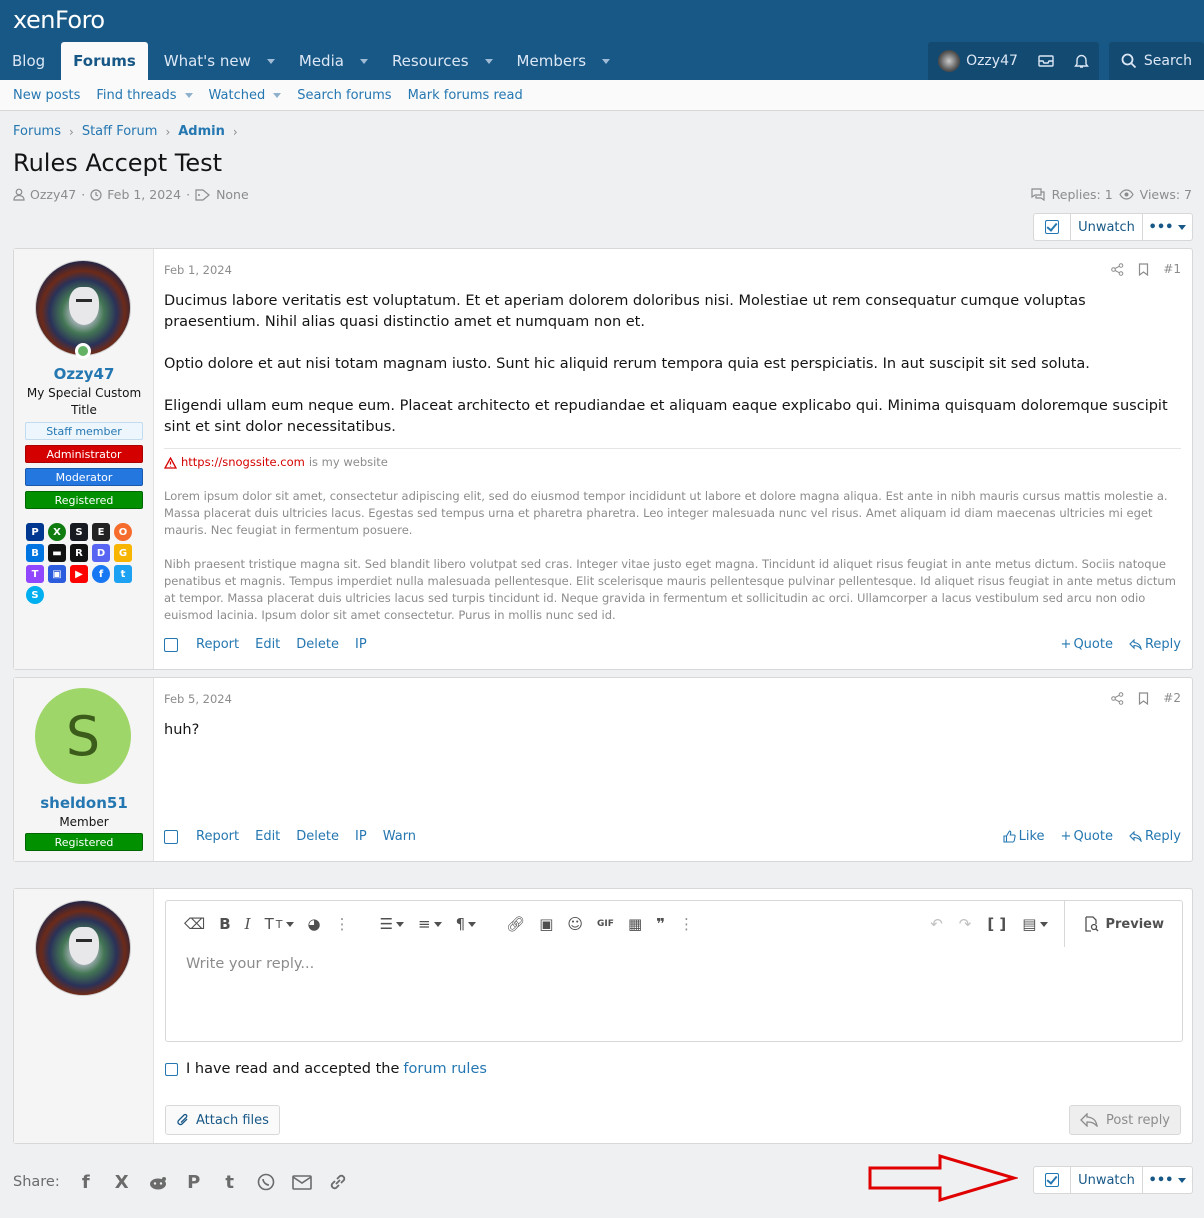  I want to click on undo-icon: ↶, so click(936, 924).